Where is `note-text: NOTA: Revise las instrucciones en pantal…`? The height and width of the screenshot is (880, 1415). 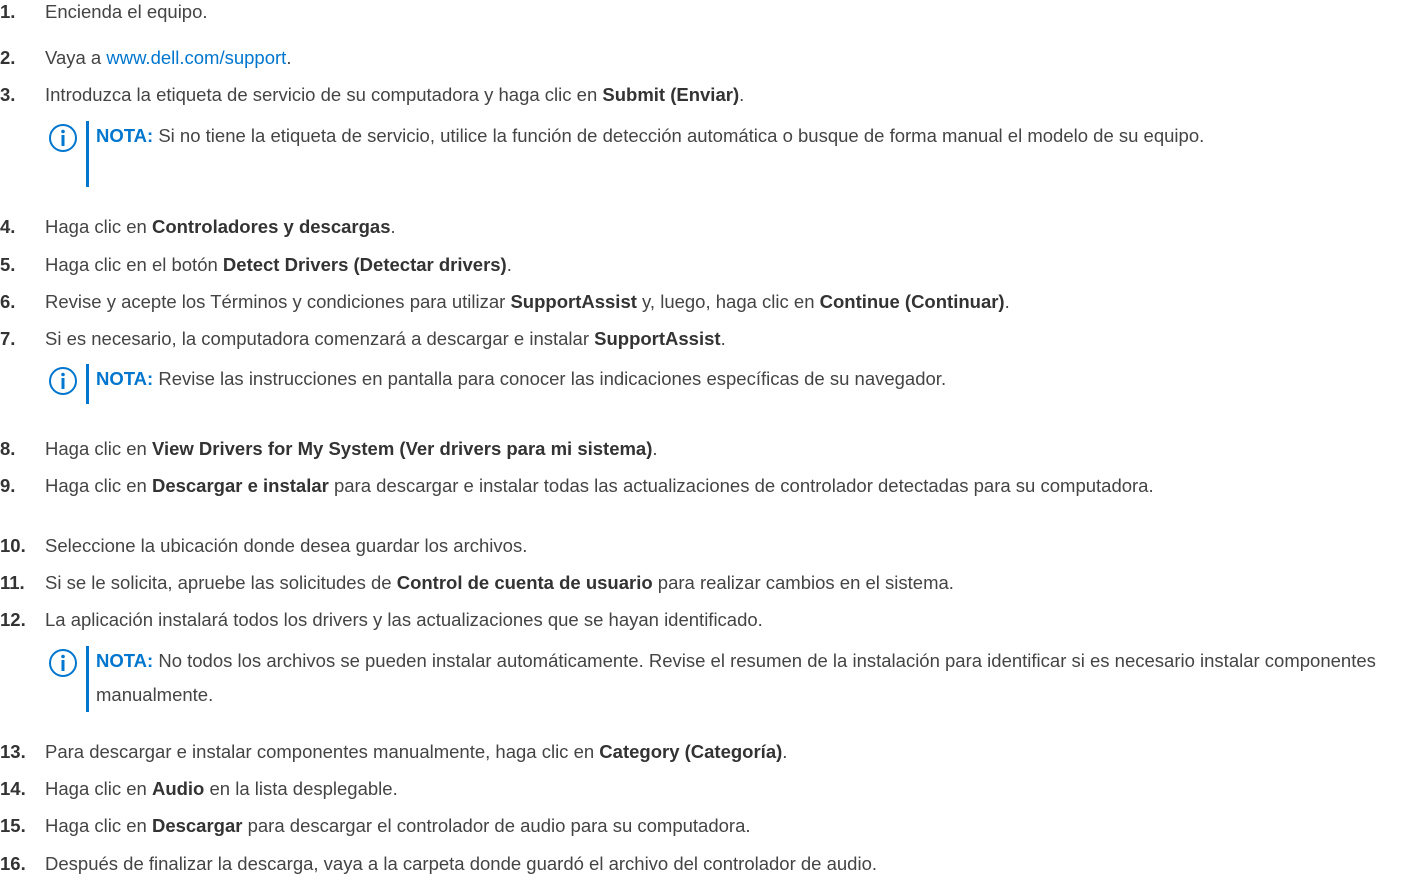 note-text: NOTA: Revise las instrucciones en pantal… is located at coordinates (521, 378).